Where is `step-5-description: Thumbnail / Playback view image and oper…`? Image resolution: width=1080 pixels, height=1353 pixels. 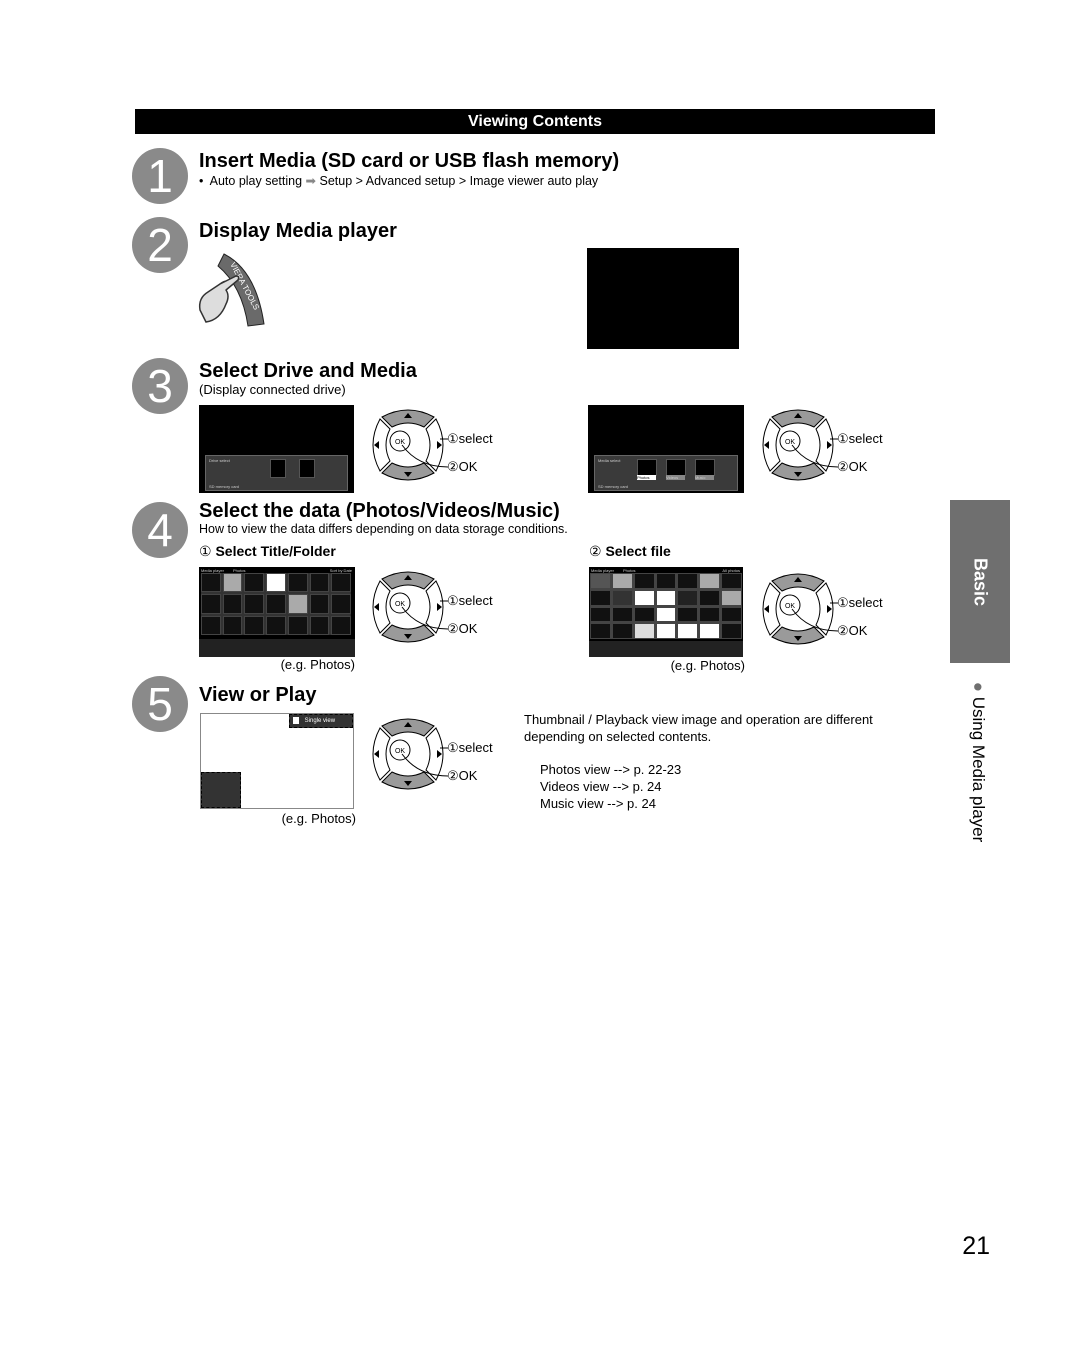 step-5-description: Thumbnail / Playback view image and oper… is located at coordinates (698, 728).